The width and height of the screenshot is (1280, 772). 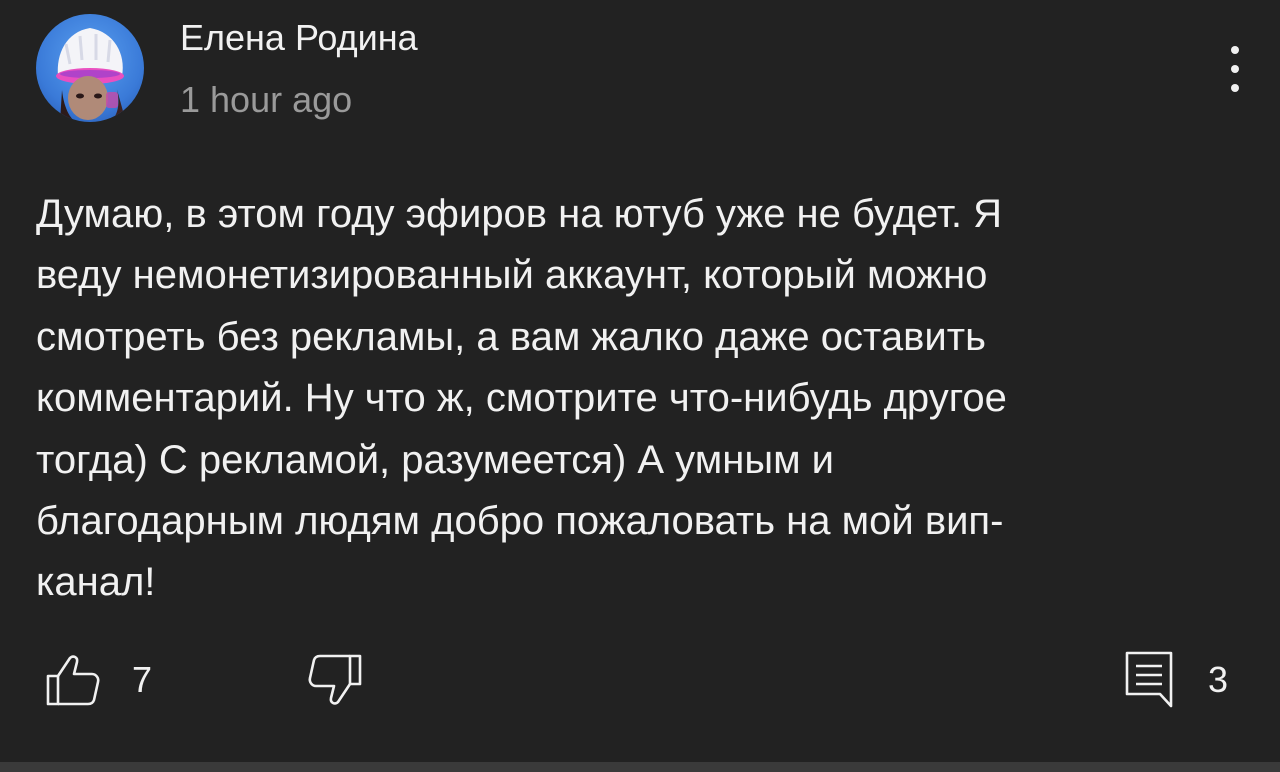 What do you see at coordinates (640, 767) in the screenshot?
I see `divider` at bounding box center [640, 767].